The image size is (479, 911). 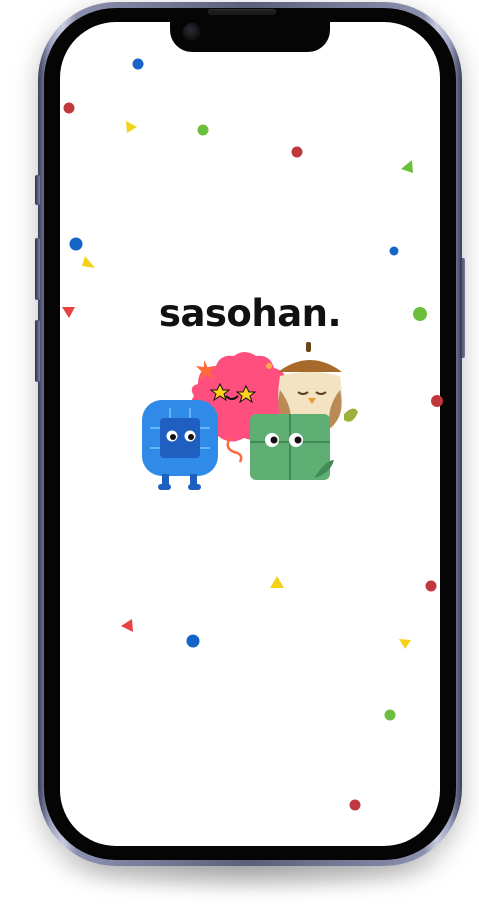 I want to click on mascot-group, so click(x=250, y=416).